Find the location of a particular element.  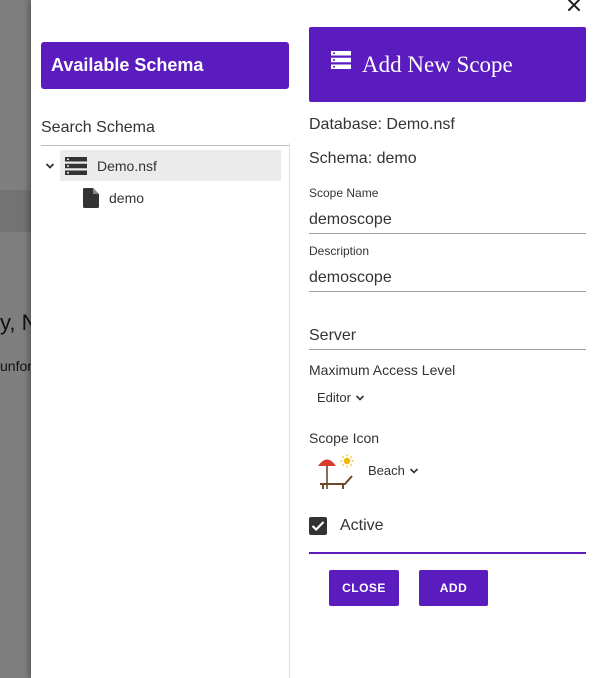

scope-icon-select: Beach is located at coordinates (393, 470).